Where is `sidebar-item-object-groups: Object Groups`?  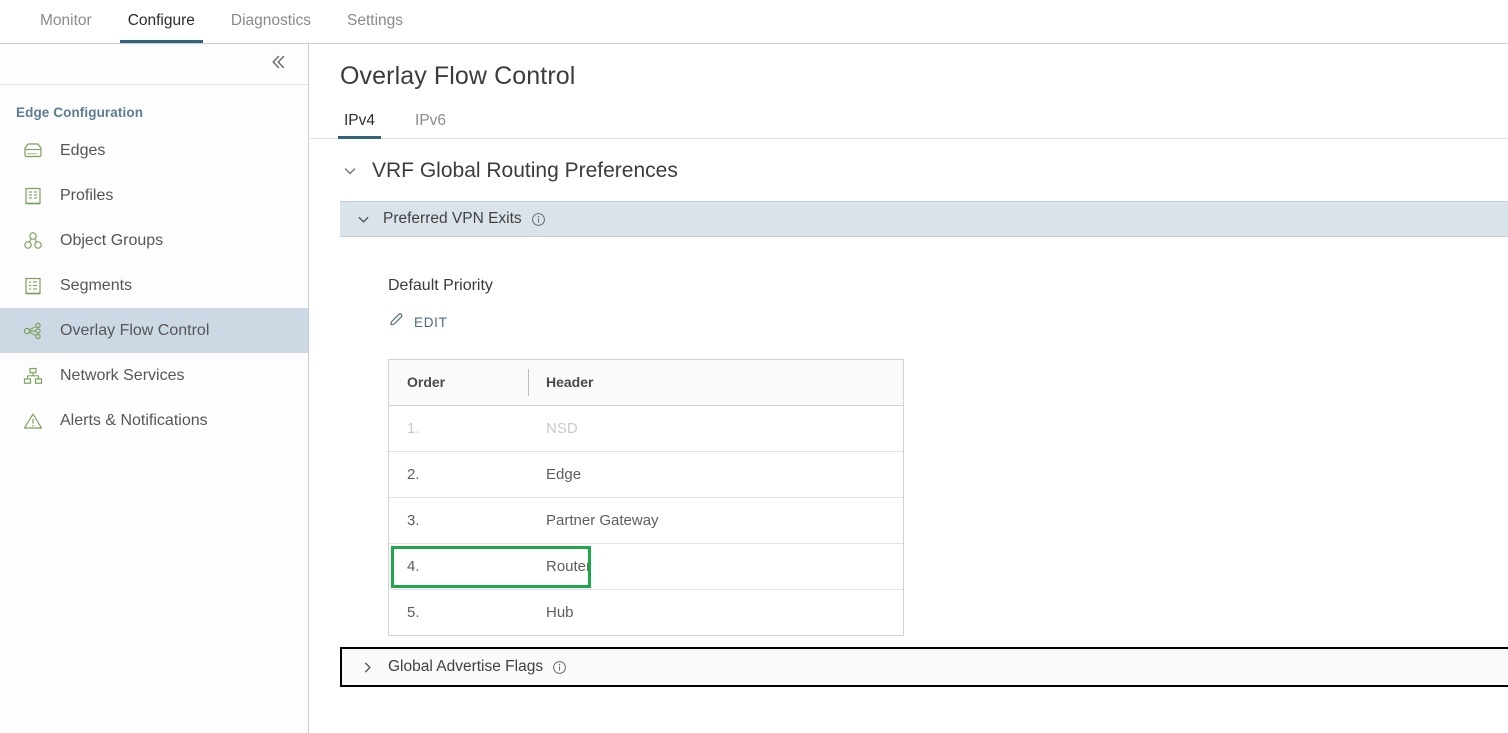
sidebar-item-object-groups: Object Groups is located at coordinates (154, 240).